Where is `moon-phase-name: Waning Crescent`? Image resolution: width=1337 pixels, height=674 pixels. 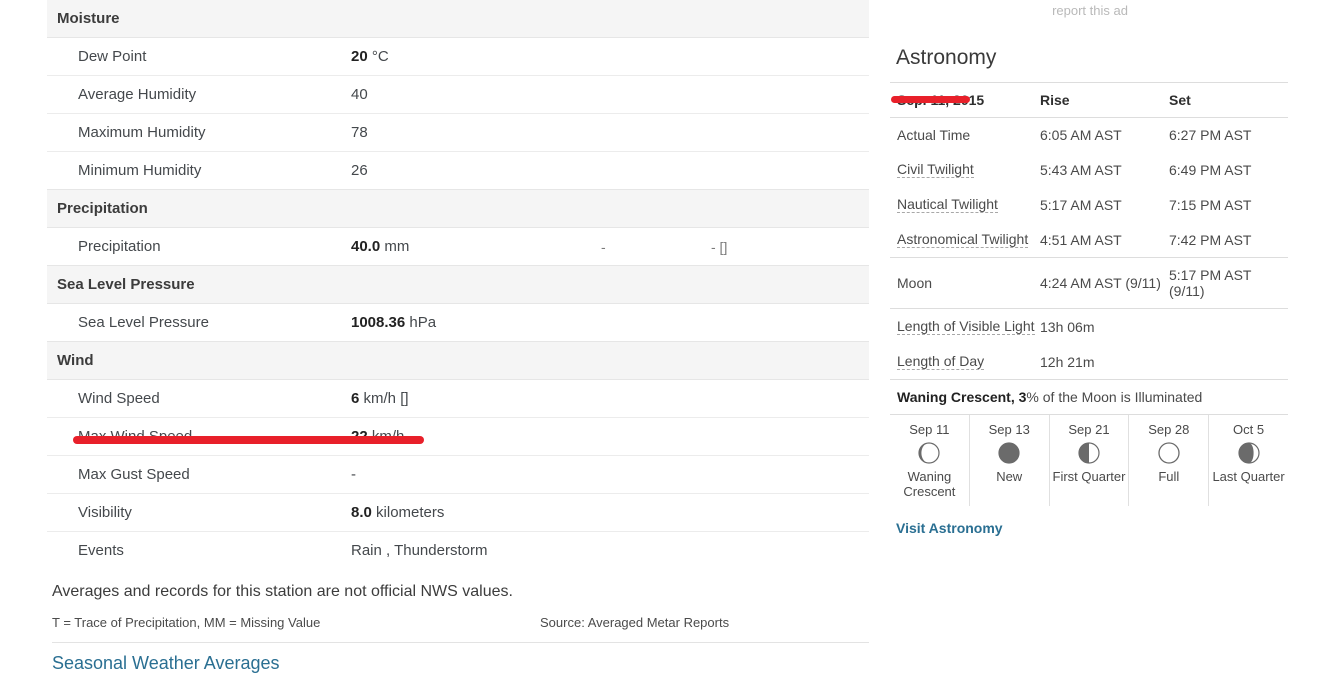
moon-phase-name: Waning Crescent is located at coordinates (929, 484).